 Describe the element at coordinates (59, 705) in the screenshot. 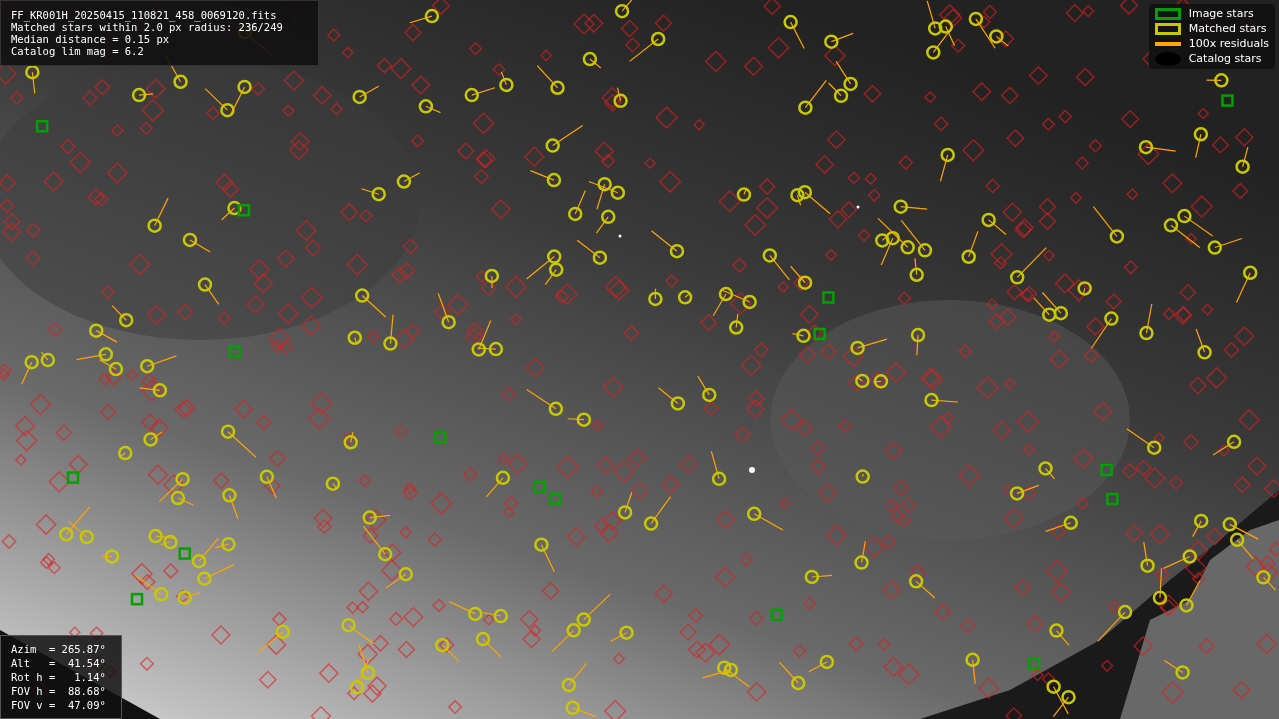

I see `pointing-text: FOV v = 47.09°` at that location.